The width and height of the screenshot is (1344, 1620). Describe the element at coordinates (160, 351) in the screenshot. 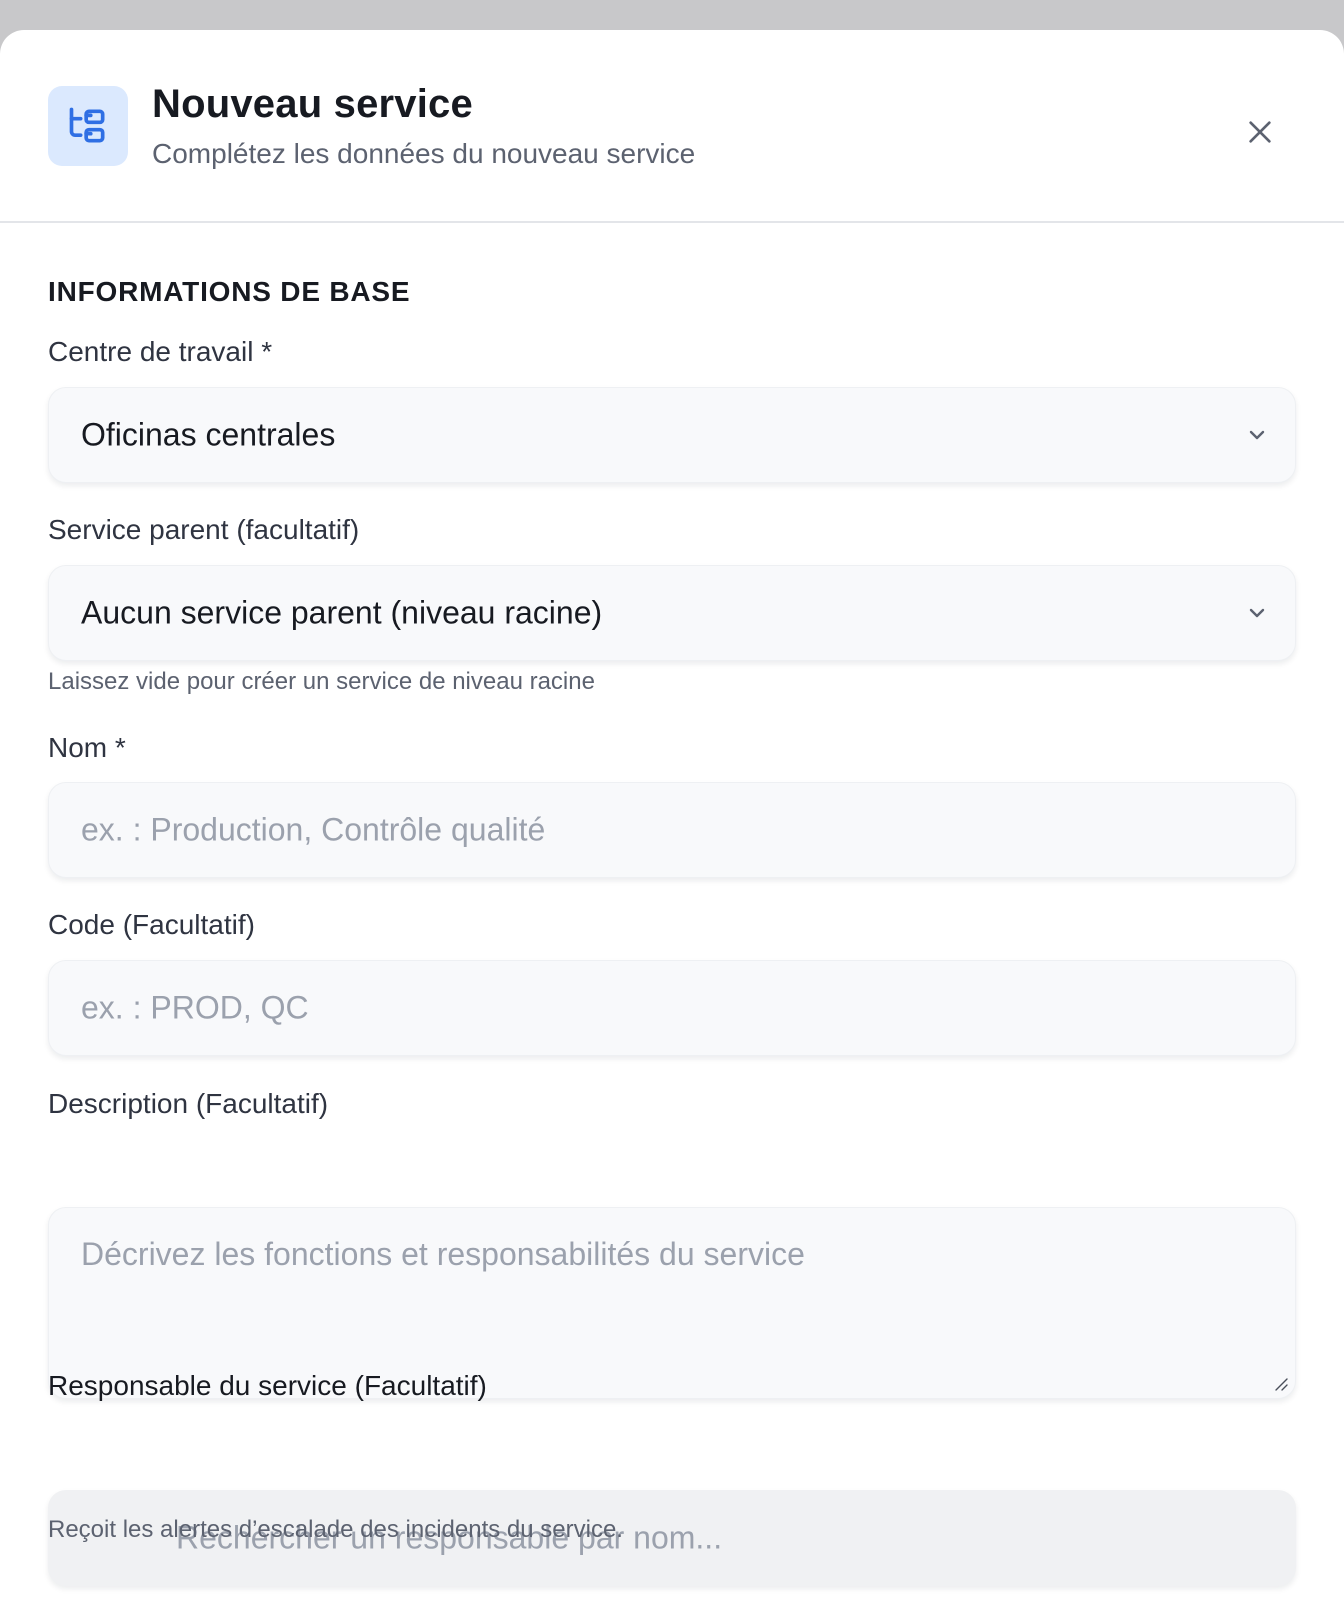

I see `work-center-label: Centre de travail *` at that location.